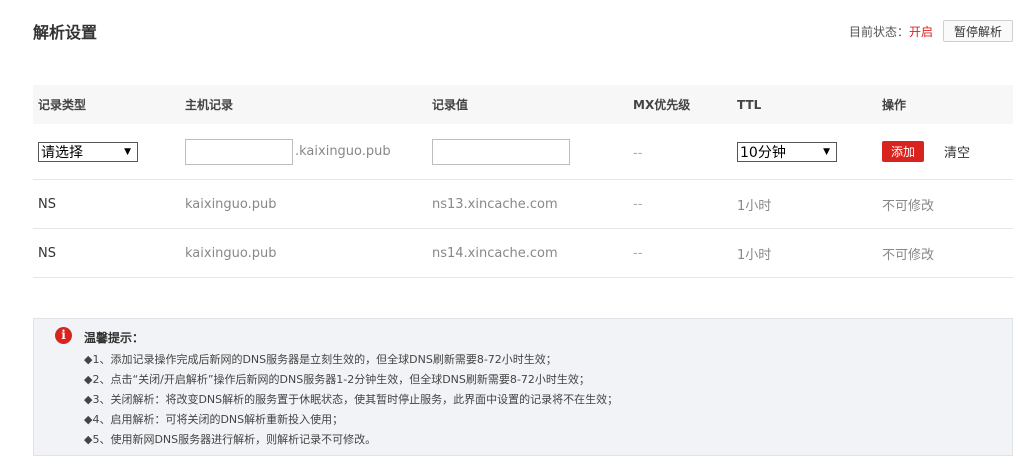  Describe the element at coordinates (903, 151) in the screenshot. I see `add-record-button: 添加` at that location.